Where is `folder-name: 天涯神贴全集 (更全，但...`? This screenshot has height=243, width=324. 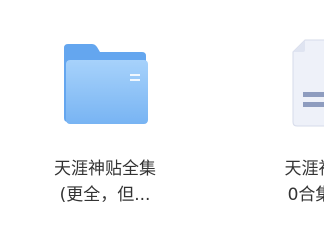 folder-name: 天涯神贴全集 (更全，但... is located at coordinates (105, 182).